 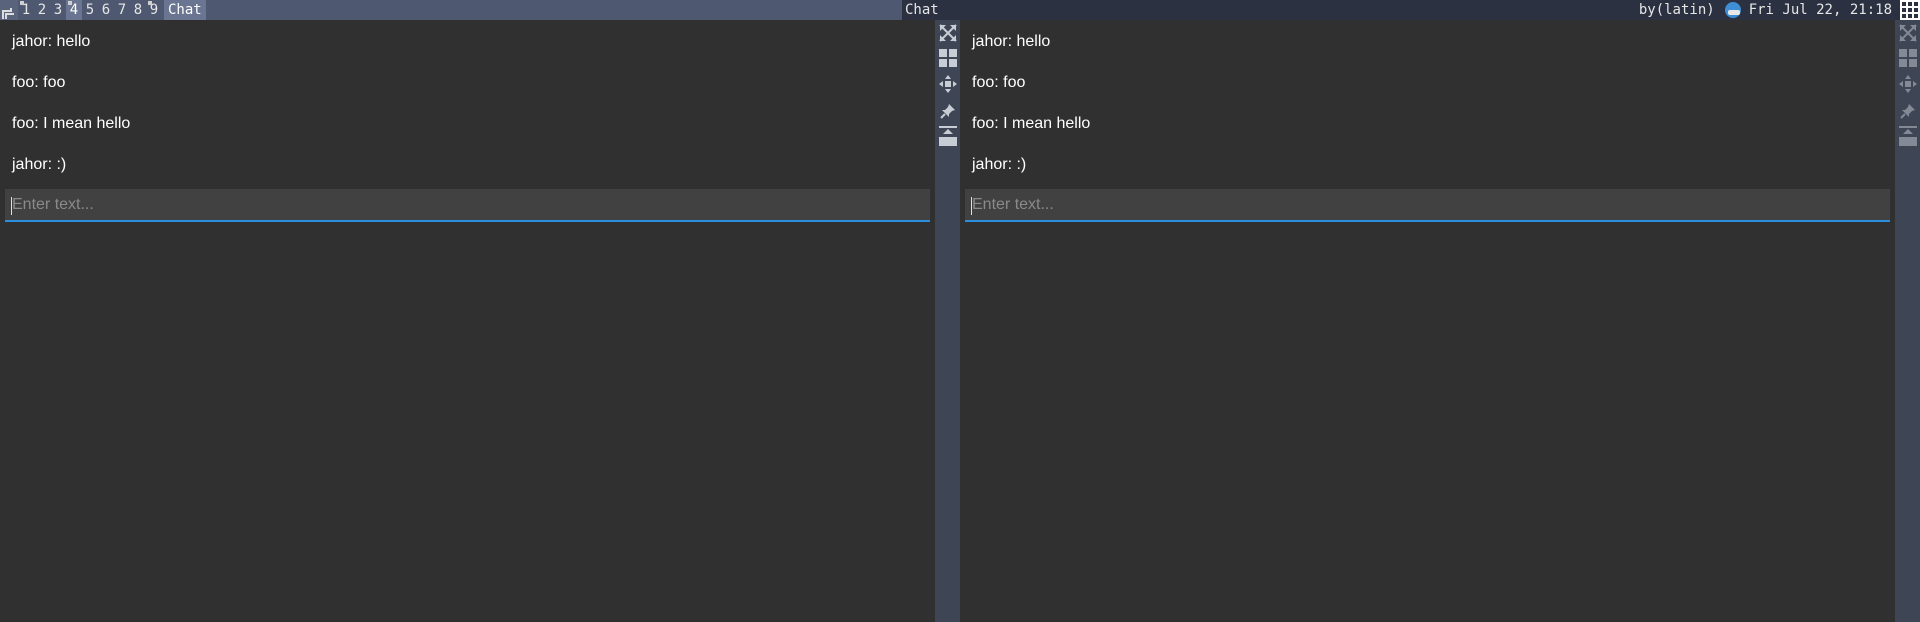 I want to click on network-tray-icon, so click(x=1732, y=10).